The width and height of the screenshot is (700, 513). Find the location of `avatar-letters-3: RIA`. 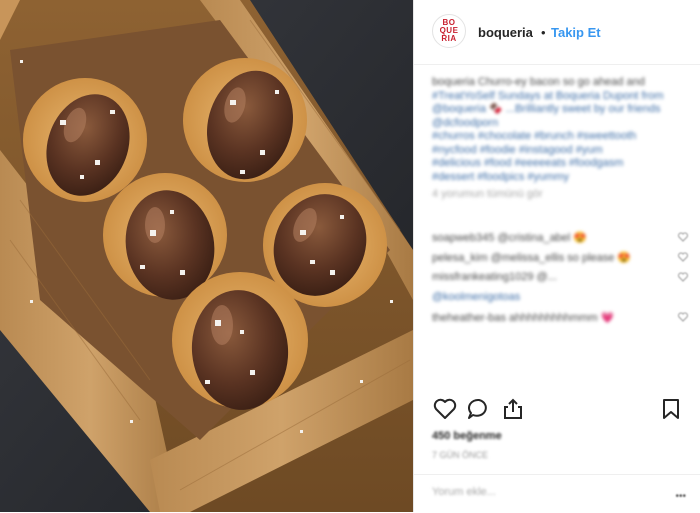

avatar-letters-3: RIA is located at coordinates (449, 38).